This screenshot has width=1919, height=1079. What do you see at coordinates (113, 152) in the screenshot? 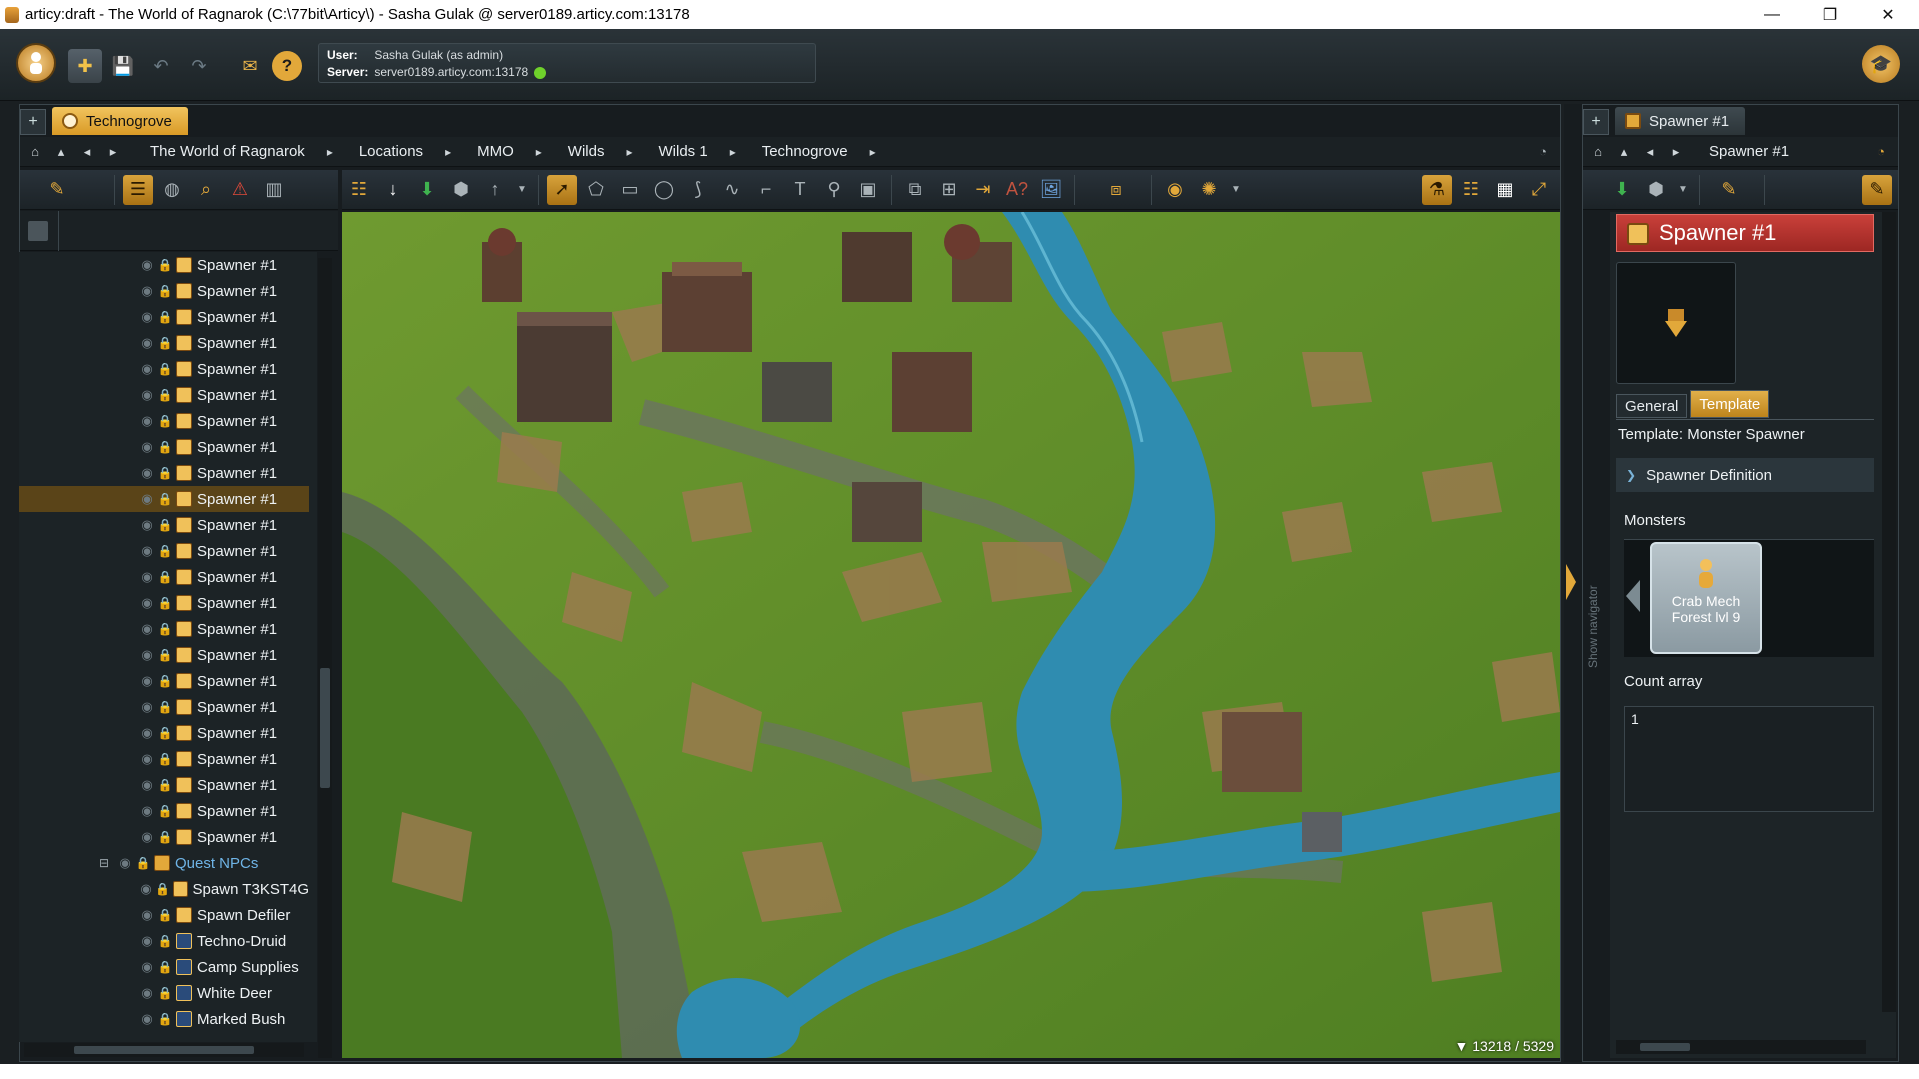
I see `forward-icon: ▸` at bounding box center [113, 152].